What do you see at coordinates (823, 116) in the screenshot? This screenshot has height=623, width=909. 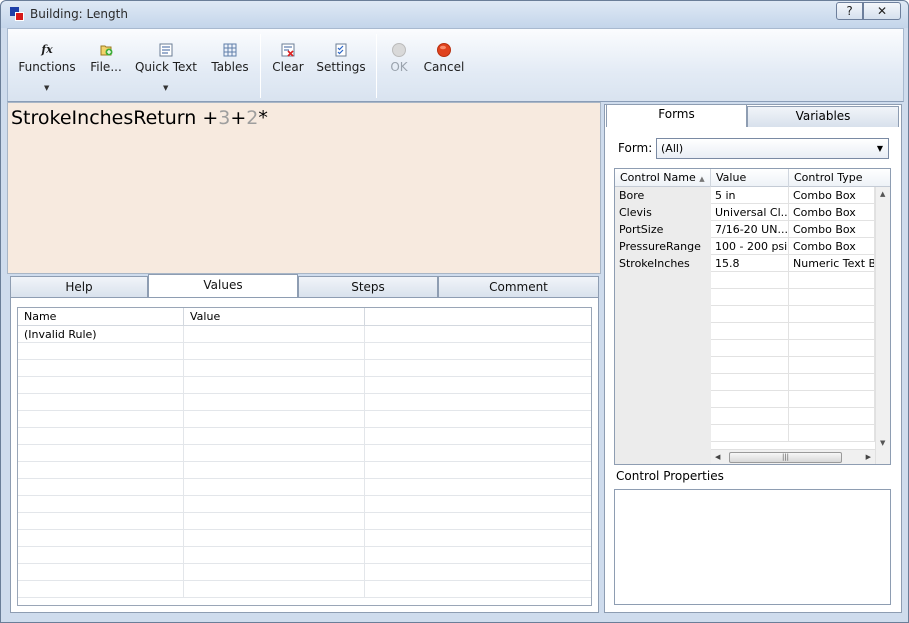 I see `tab-variables: Variables` at bounding box center [823, 116].